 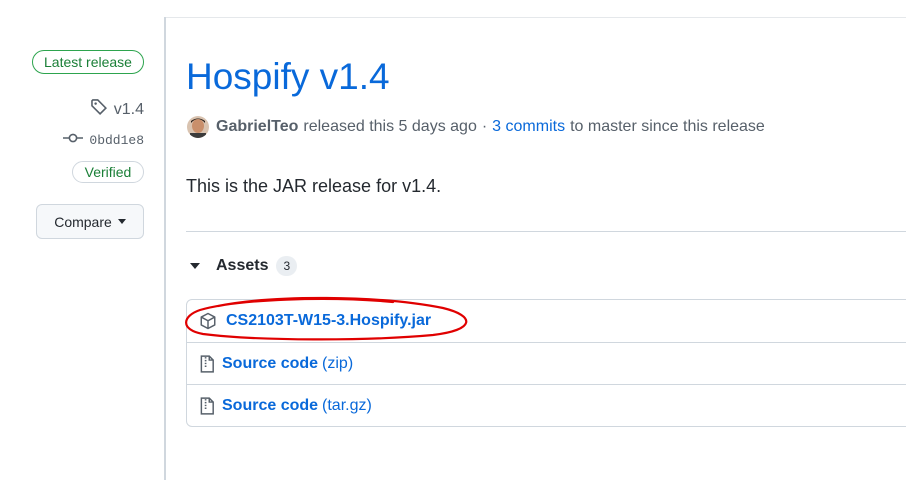 I want to click on chevron-down-icon, so click(x=121, y=221).